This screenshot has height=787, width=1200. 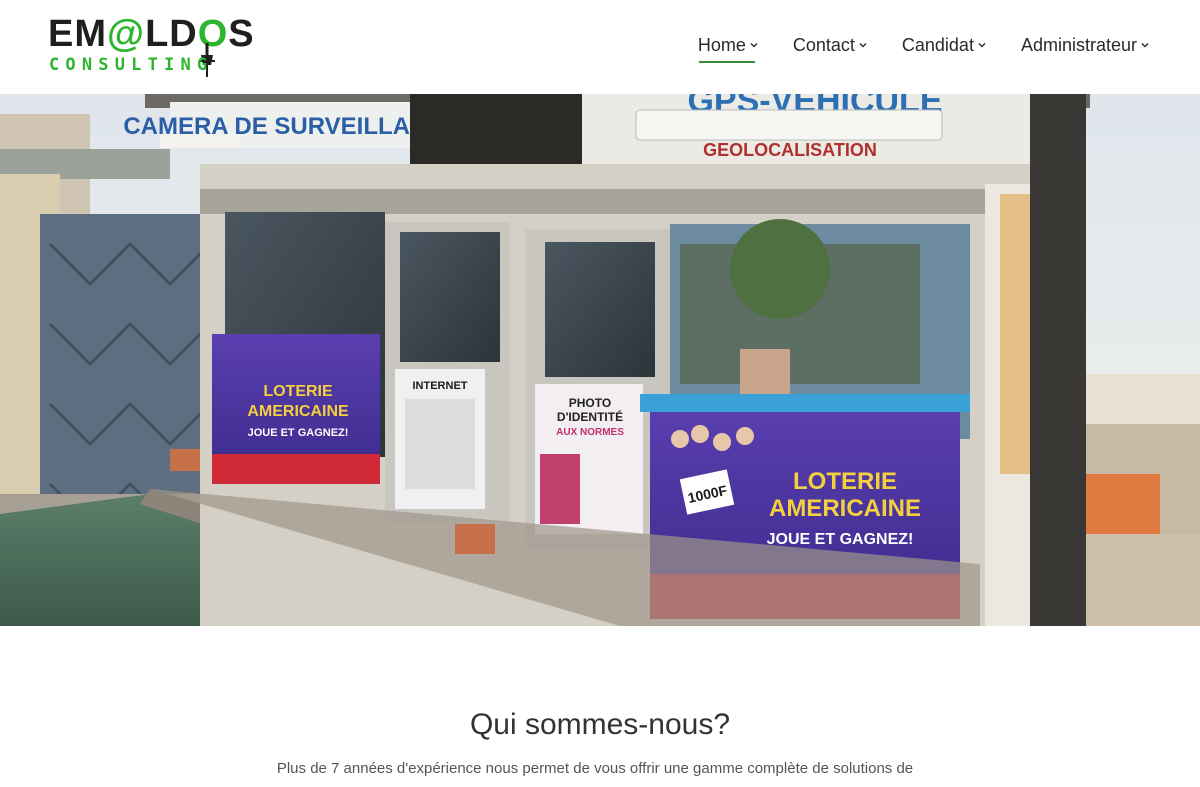 What do you see at coordinates (440, 386) in the screenshot?
I see `poster-internet-title: INTERNET` at bounding box center [440, 386].